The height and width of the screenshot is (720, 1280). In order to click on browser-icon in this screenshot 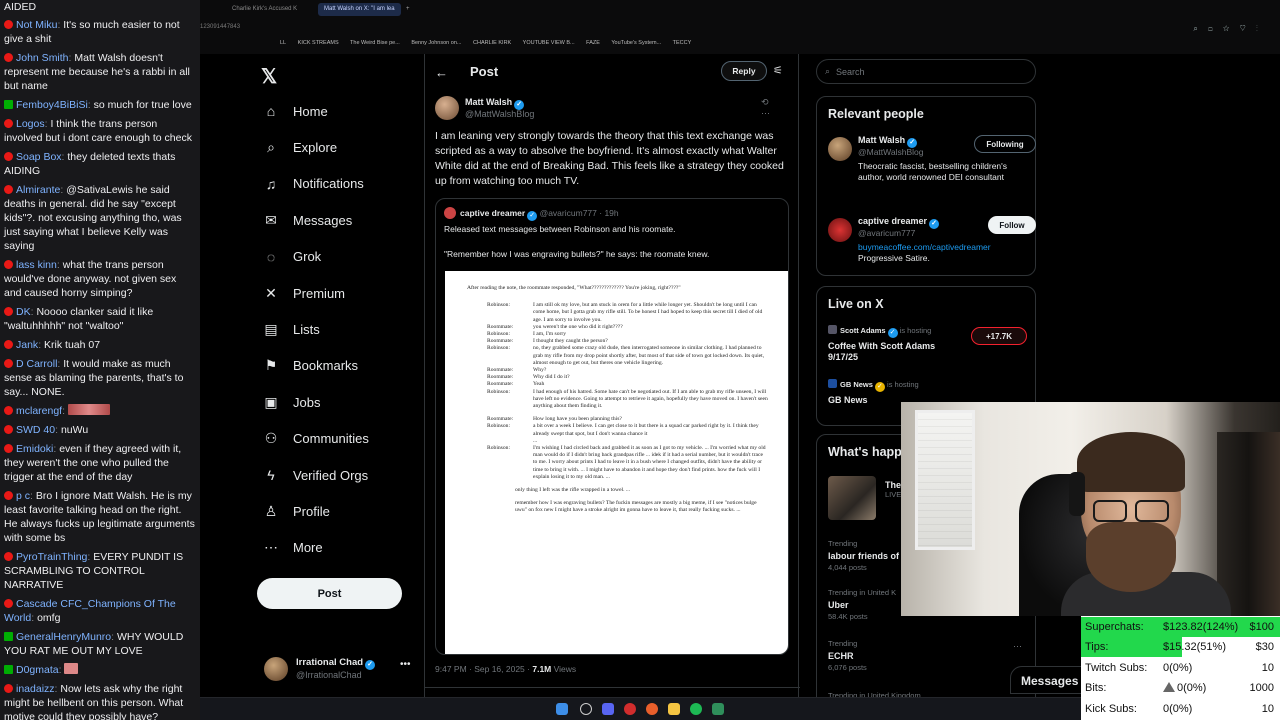, I will do `click(652, 709)`.